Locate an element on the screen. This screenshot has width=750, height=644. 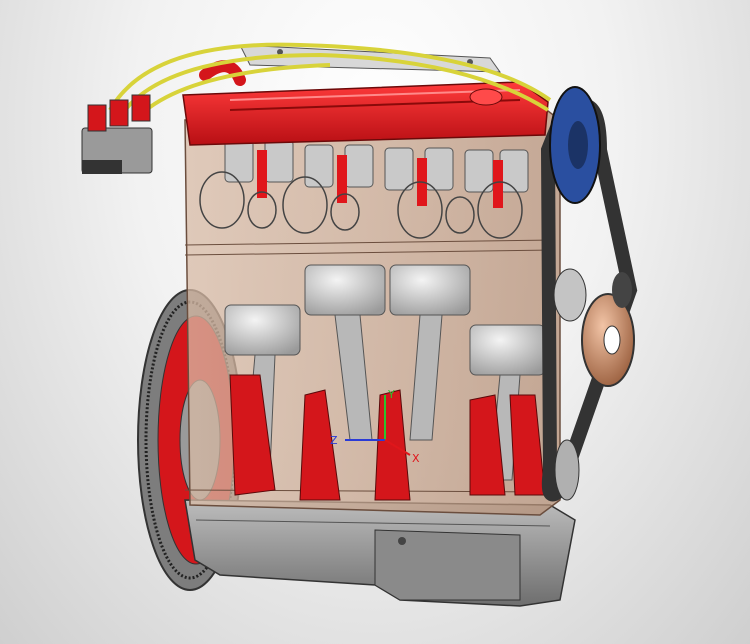
ignition-coil-pack is located at coordinates (117, 134).